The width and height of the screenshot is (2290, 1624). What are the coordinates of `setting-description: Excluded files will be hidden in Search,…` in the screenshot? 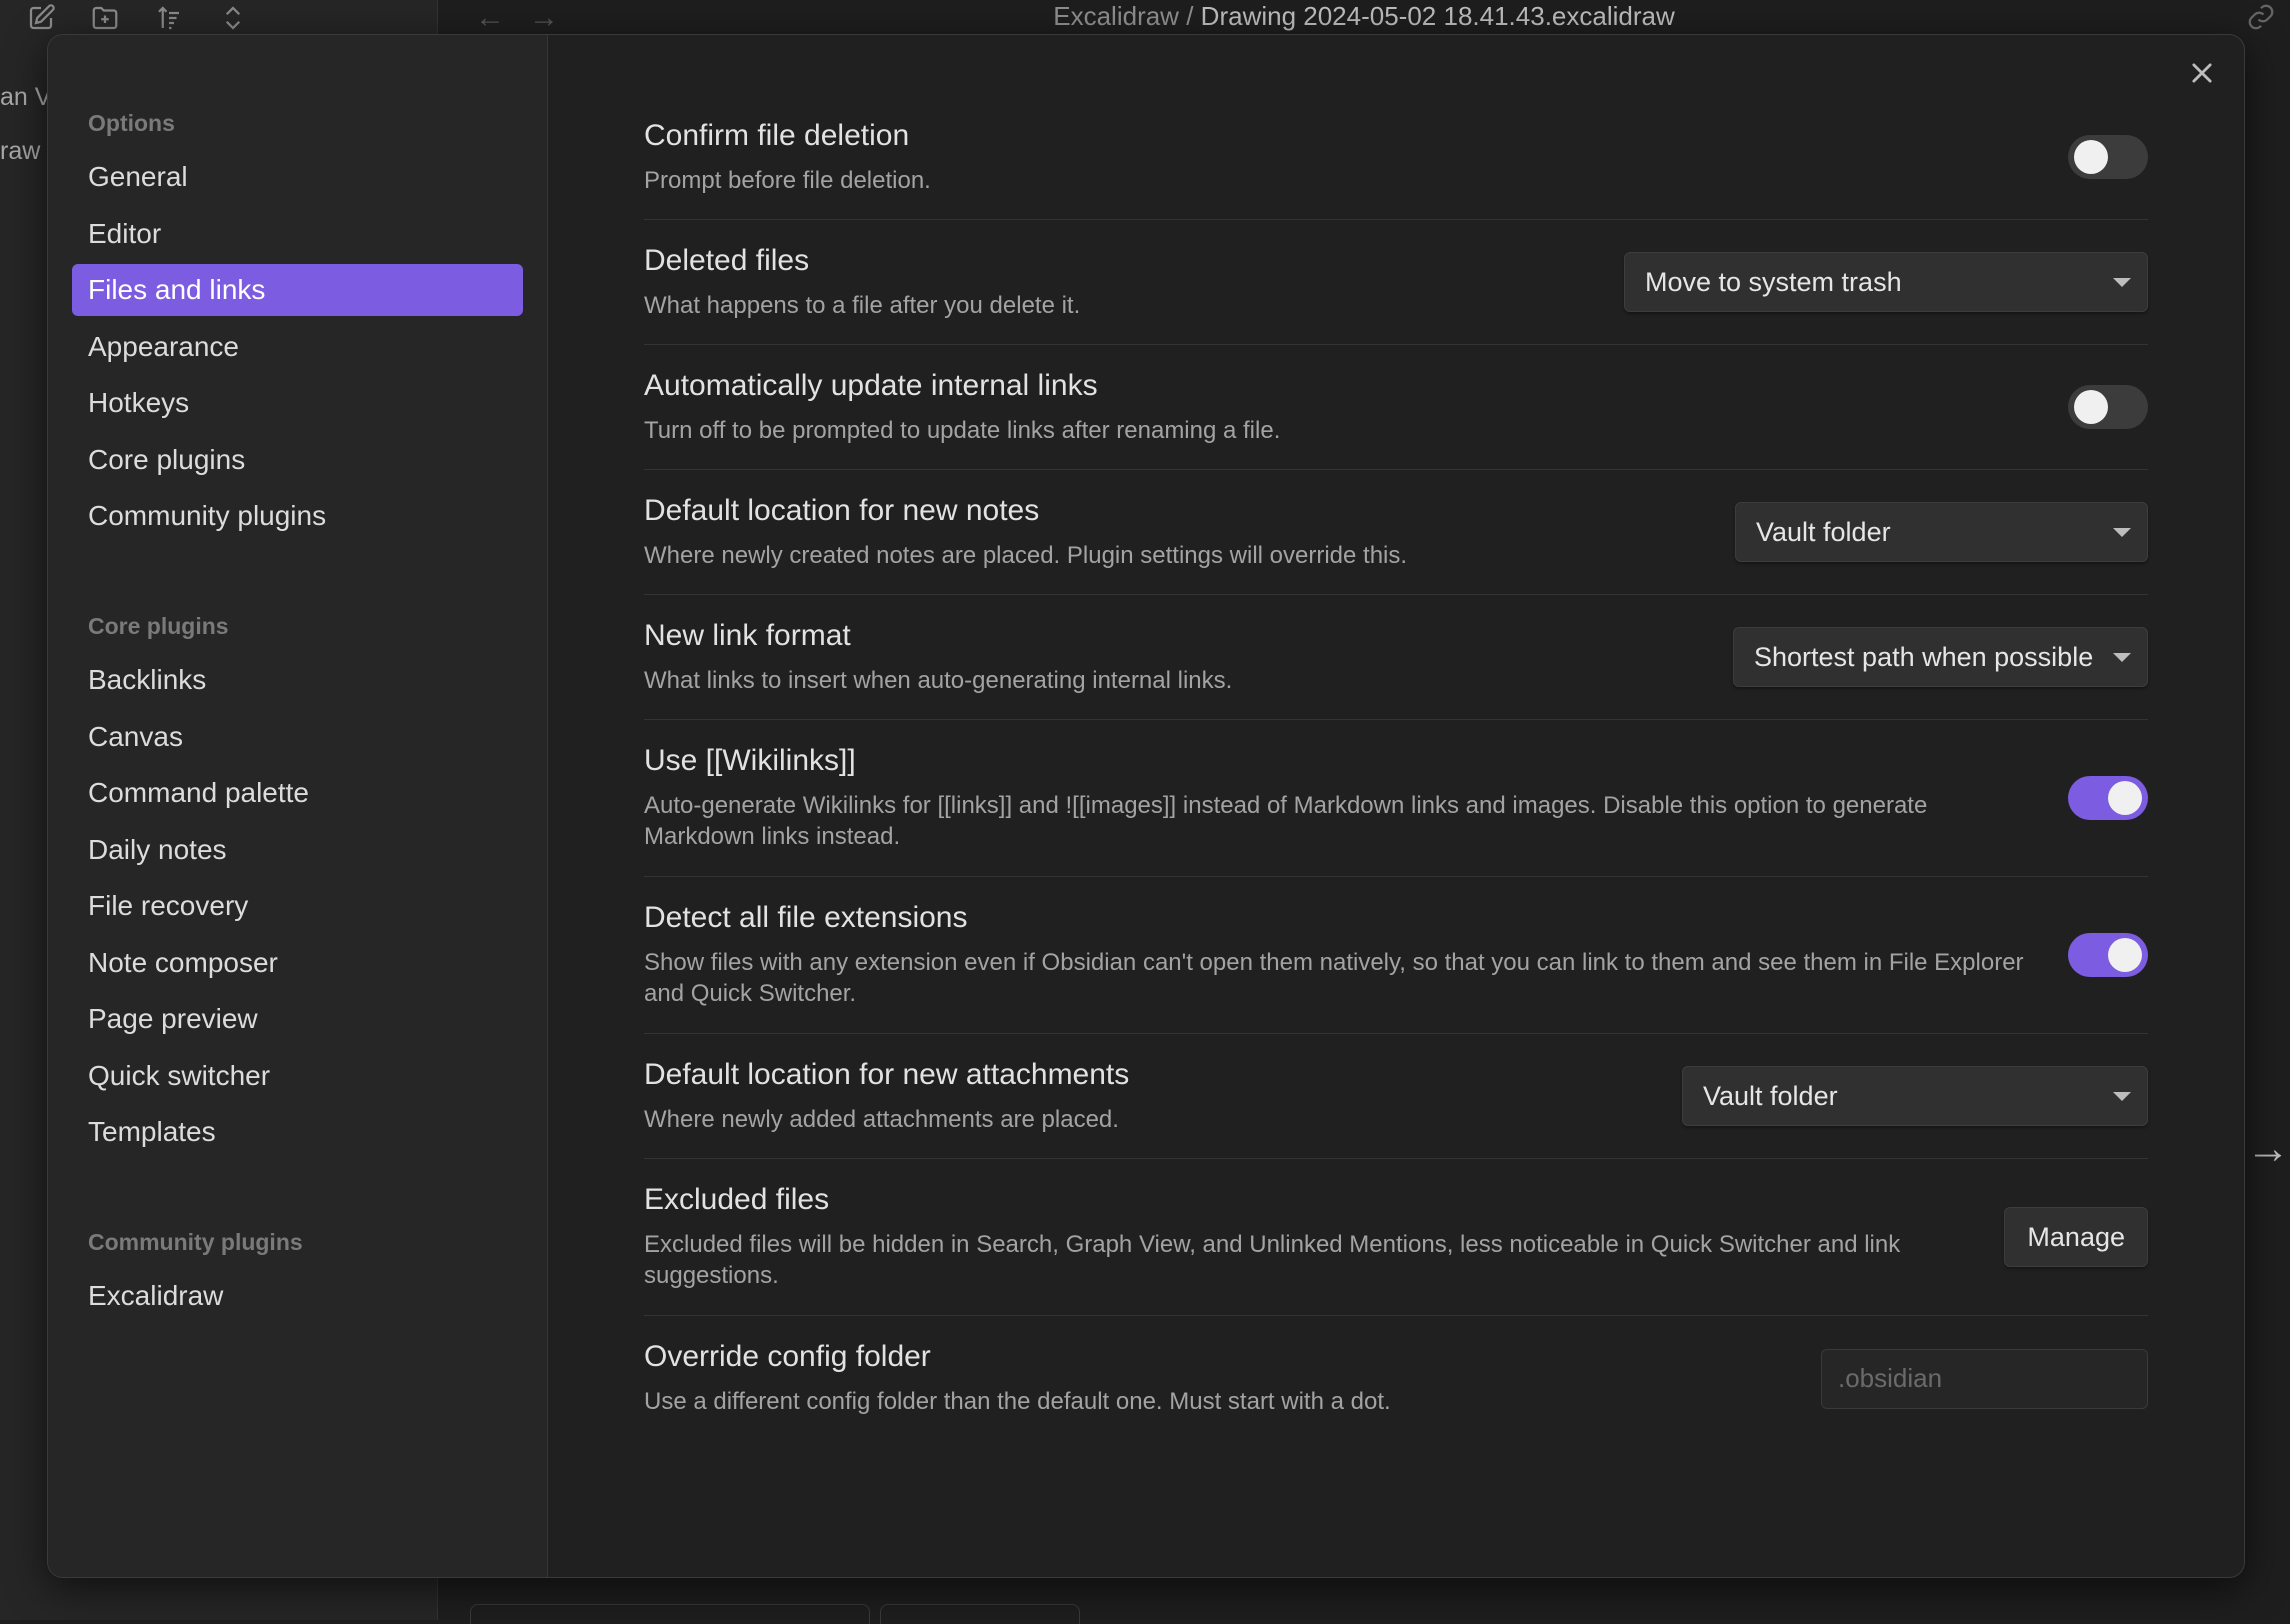 It's located at (1304, 1260).